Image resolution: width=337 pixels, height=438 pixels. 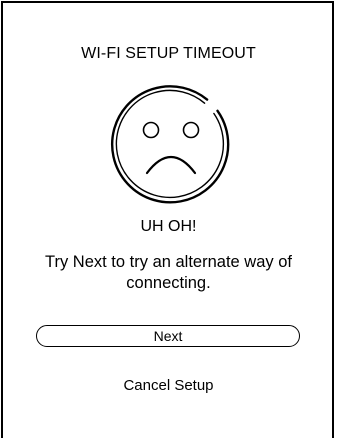 I want to click on sad-face-icon, so click(x=170, y=144).